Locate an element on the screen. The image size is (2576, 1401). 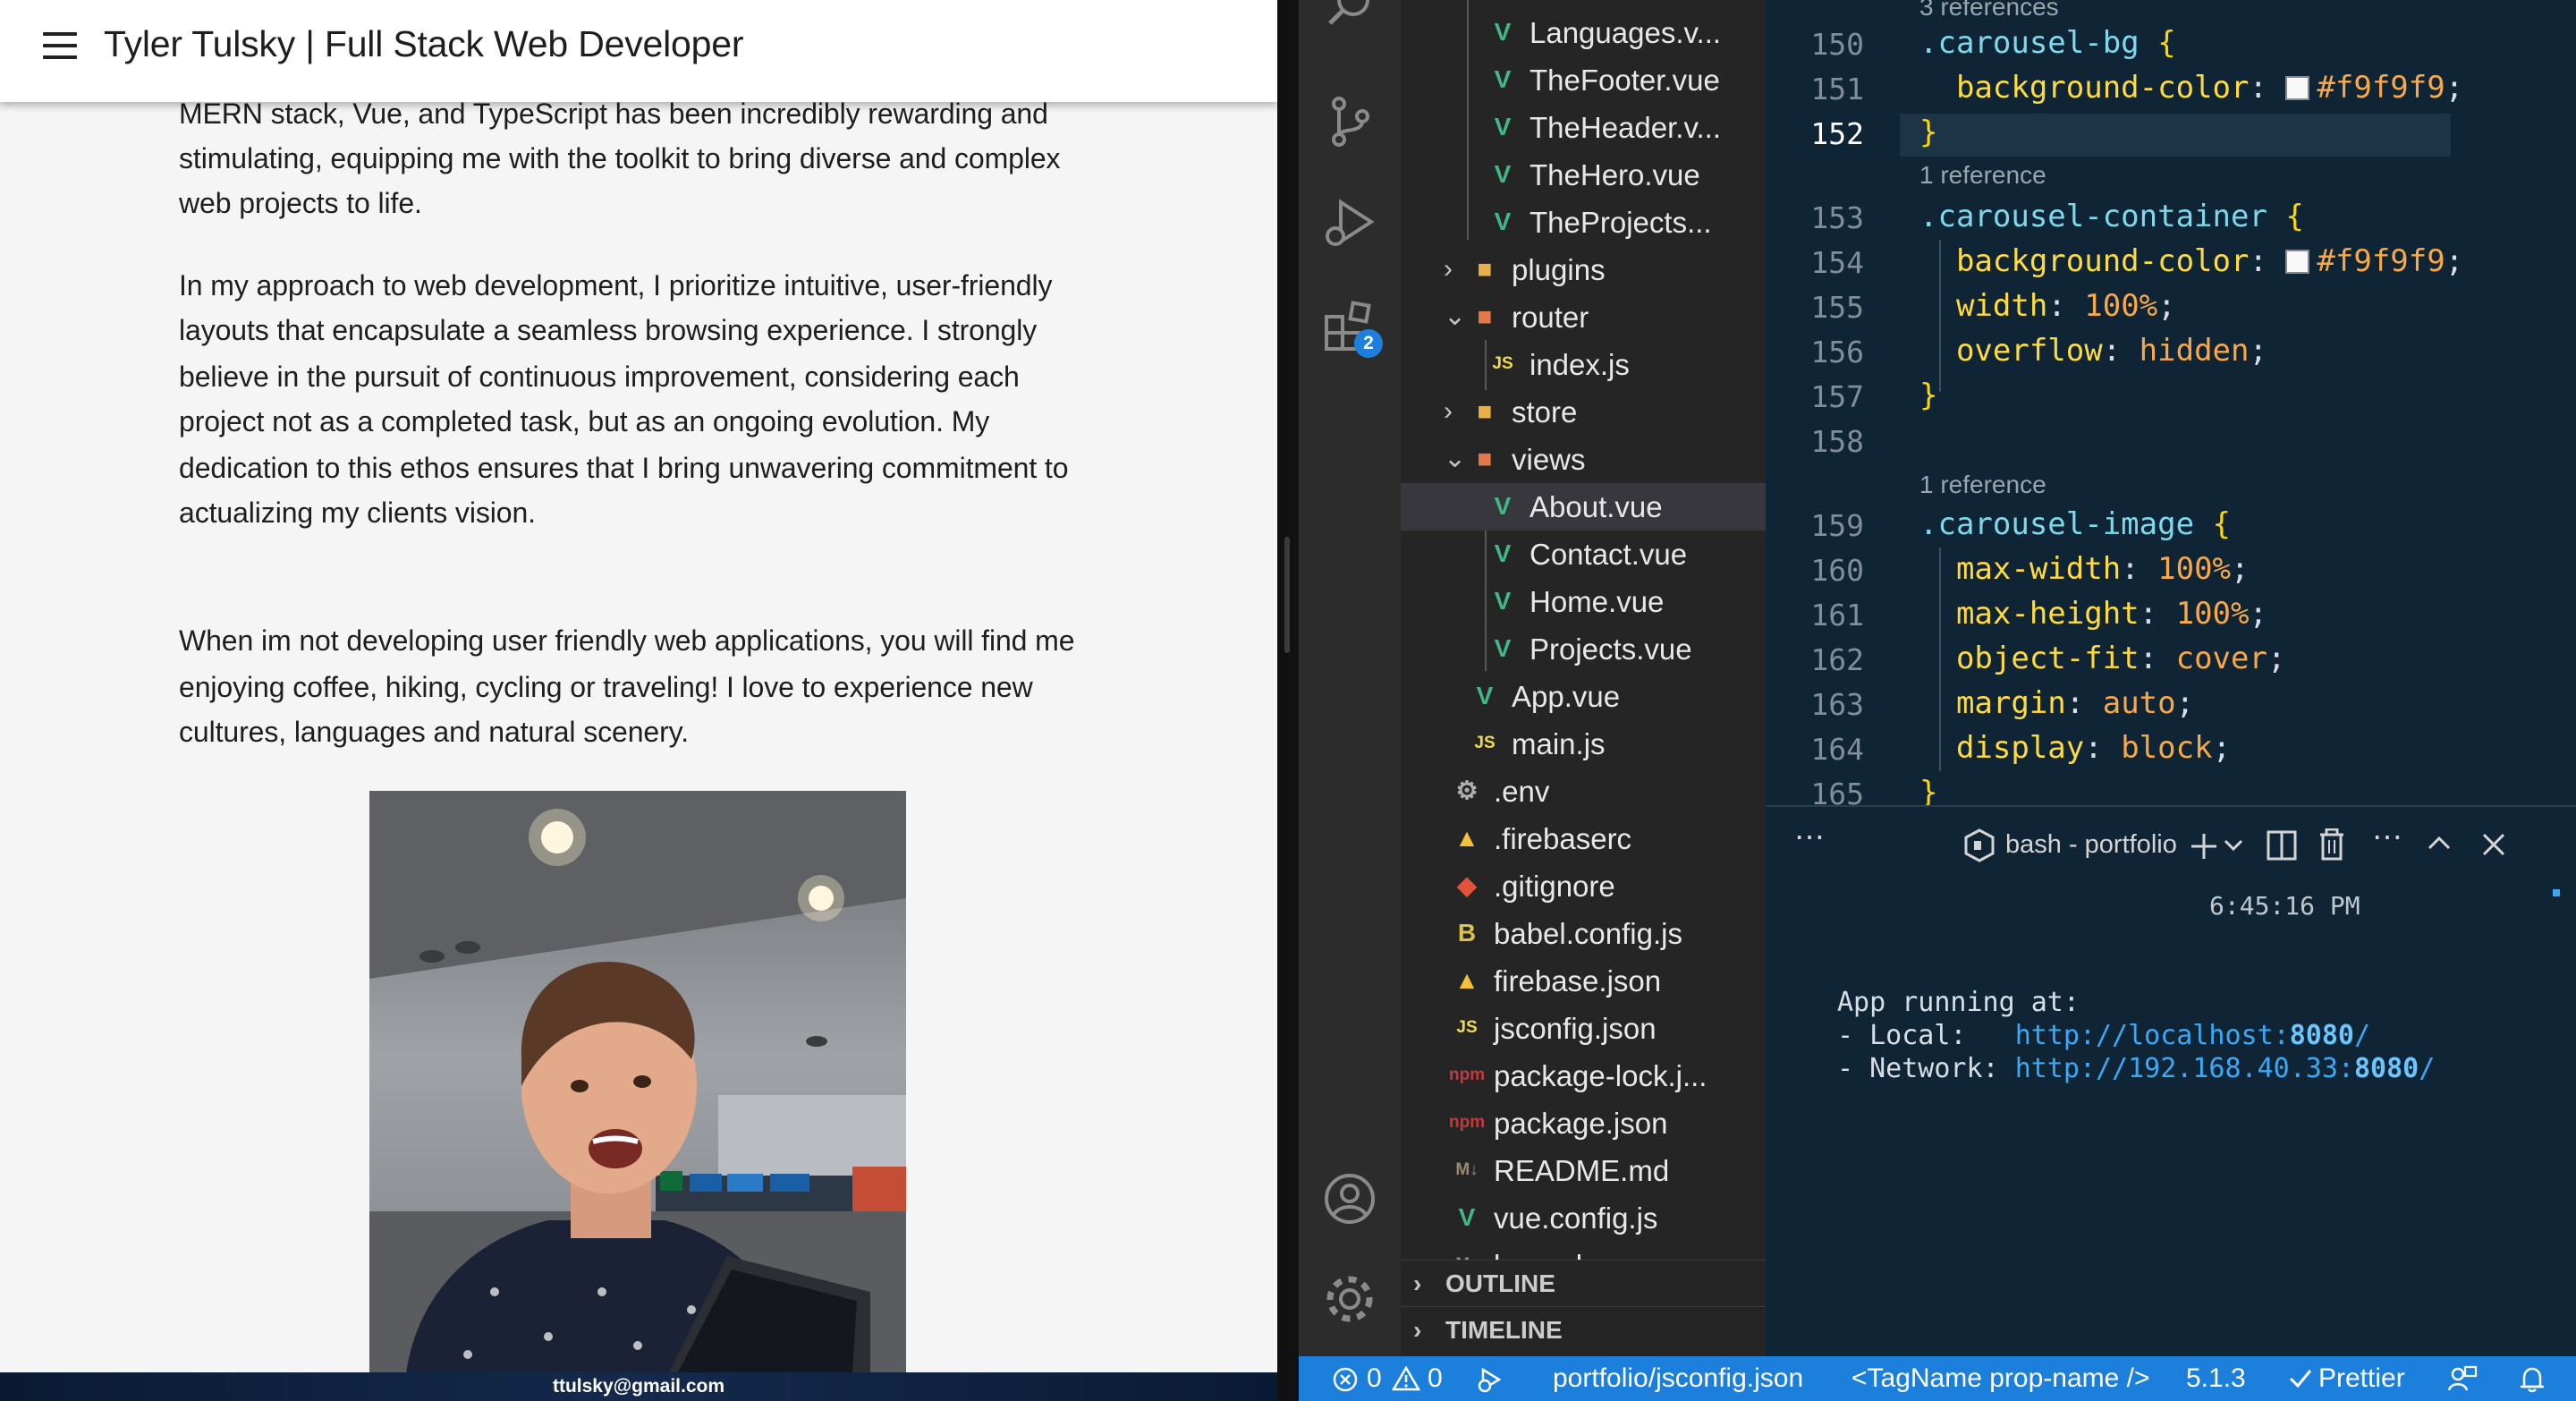
explorer-item: ▲ .firebaserc is located at coordinates (1583, 838).